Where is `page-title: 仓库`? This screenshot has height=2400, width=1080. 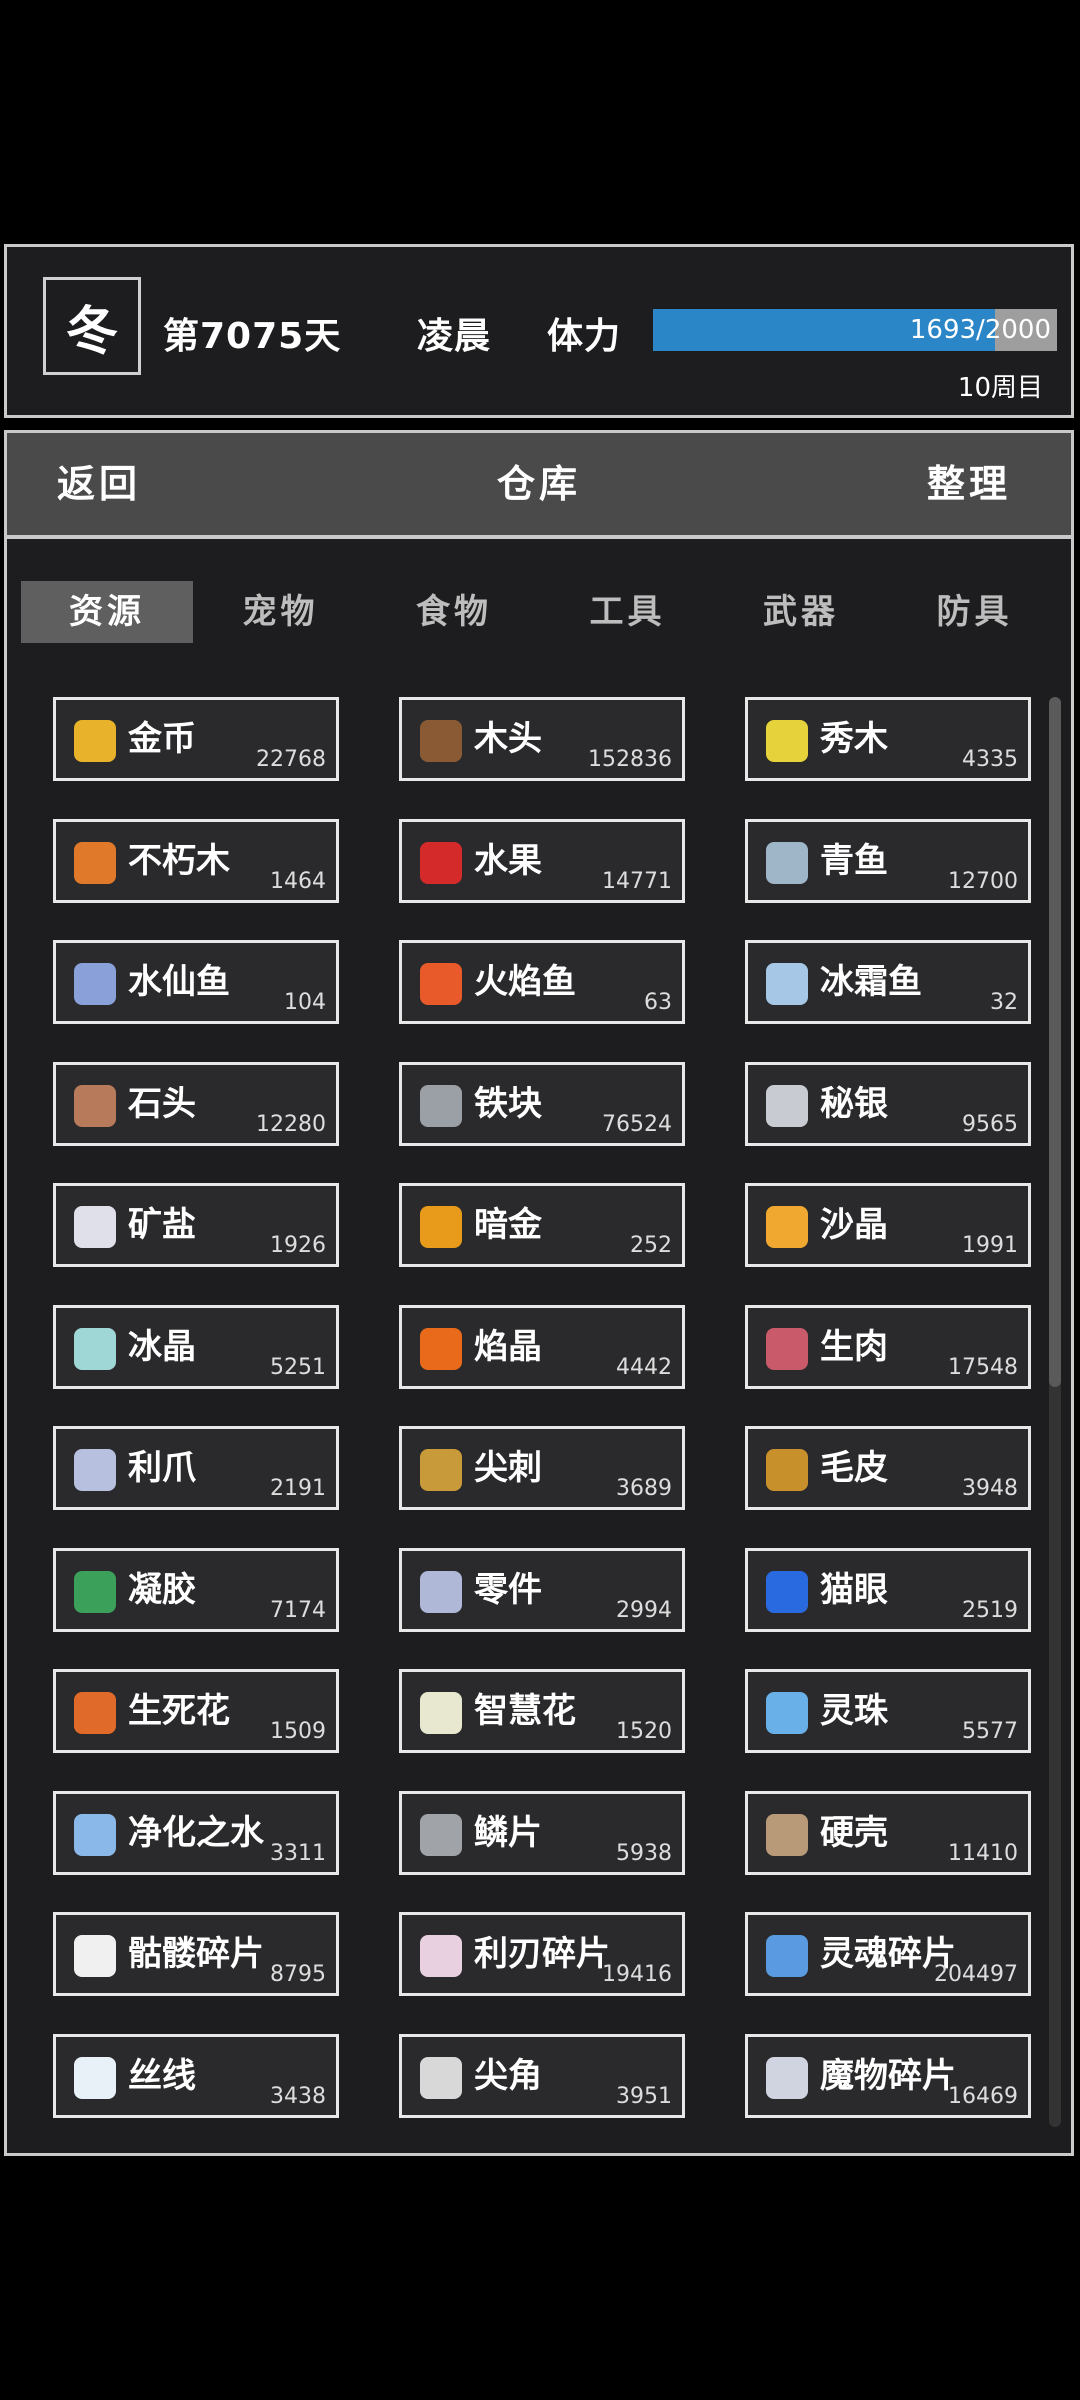
page-title: 仓库 is located at coordinates (538, 484).